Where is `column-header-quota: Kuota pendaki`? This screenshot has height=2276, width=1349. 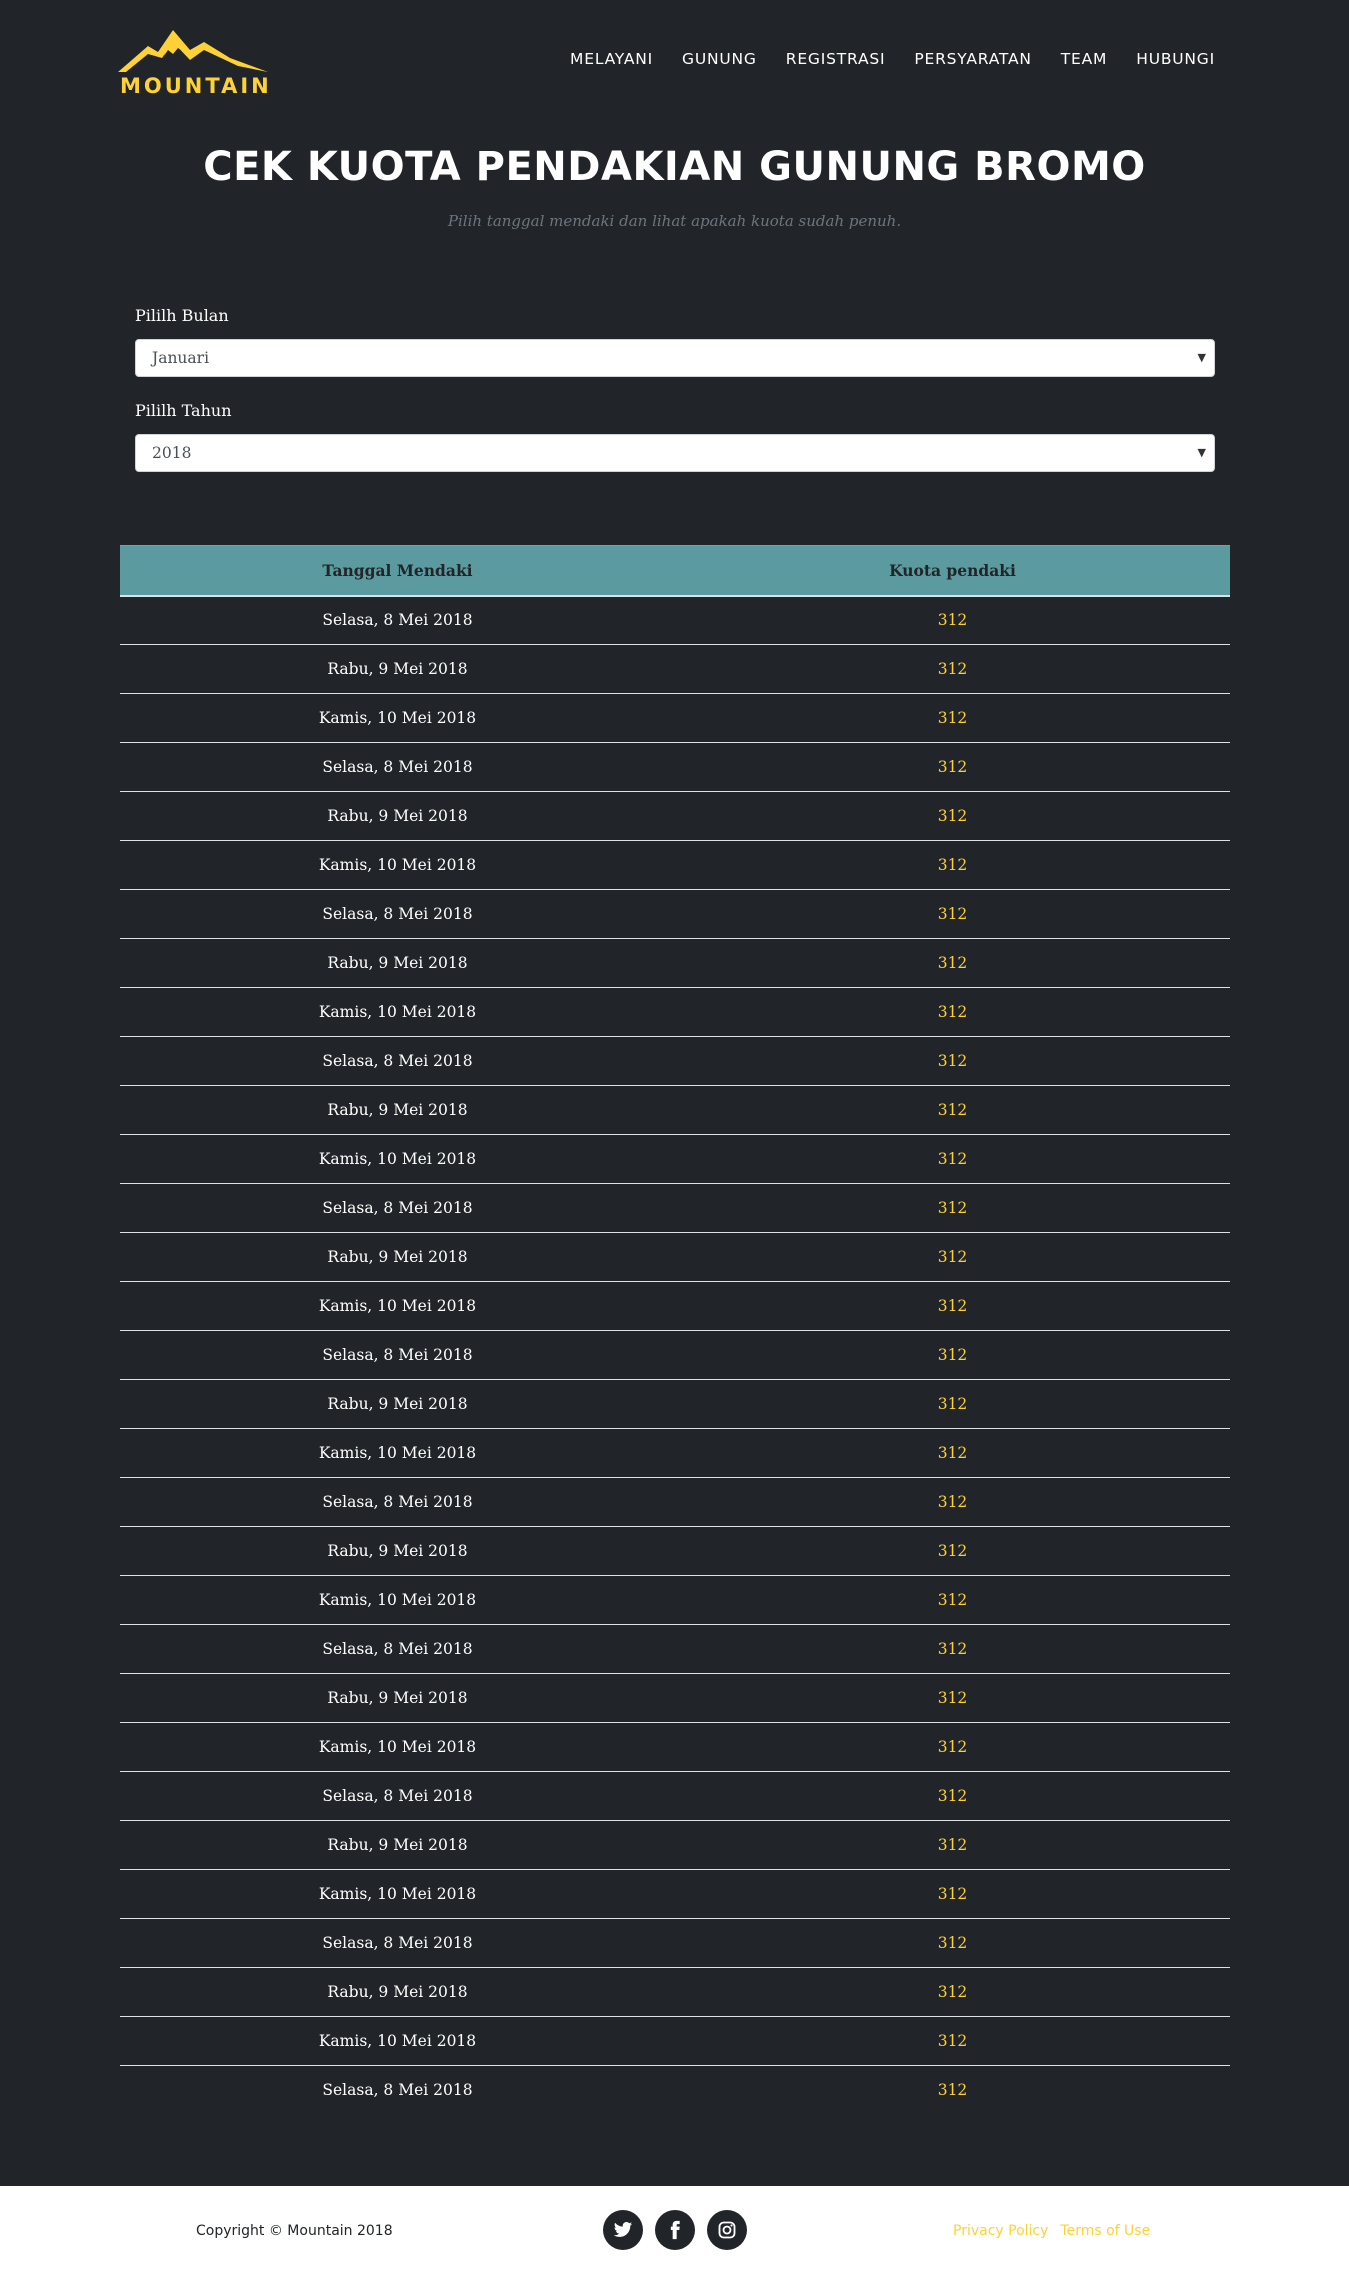 column-header-quota: Kuota pendaki is located at coordinates (952, 570).